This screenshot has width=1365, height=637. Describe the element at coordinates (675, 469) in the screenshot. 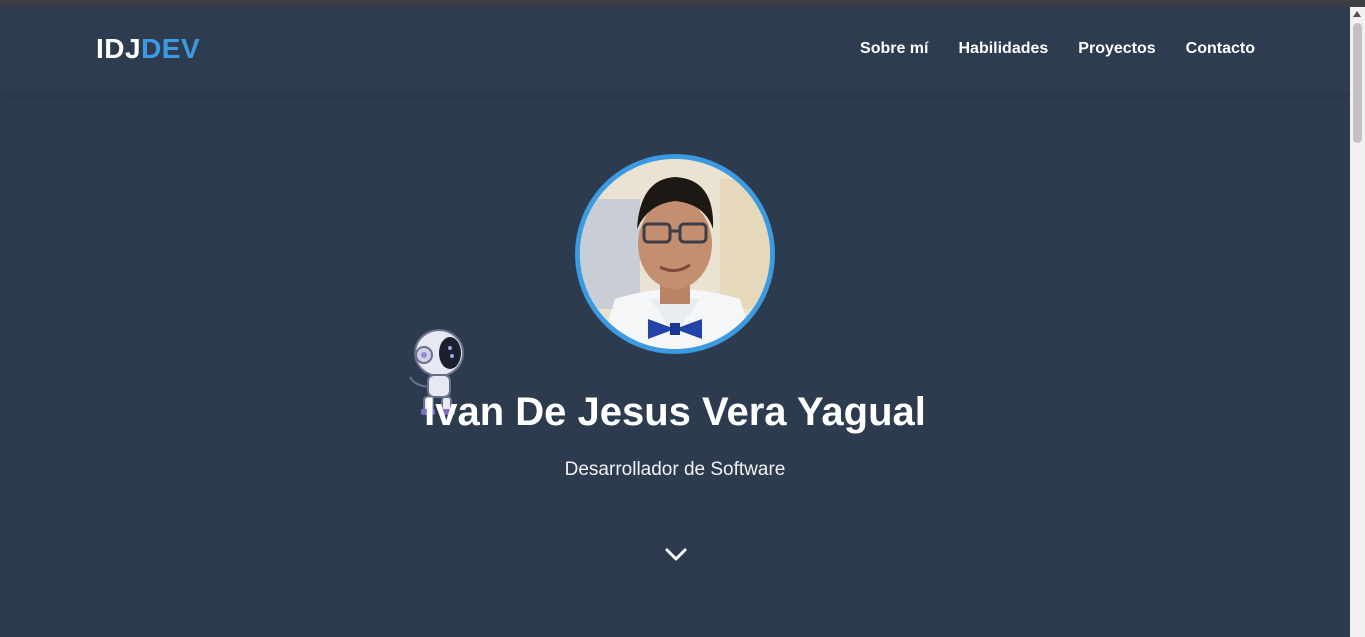

I see `hero-subtitle: Desarrollador de Software` at that location.